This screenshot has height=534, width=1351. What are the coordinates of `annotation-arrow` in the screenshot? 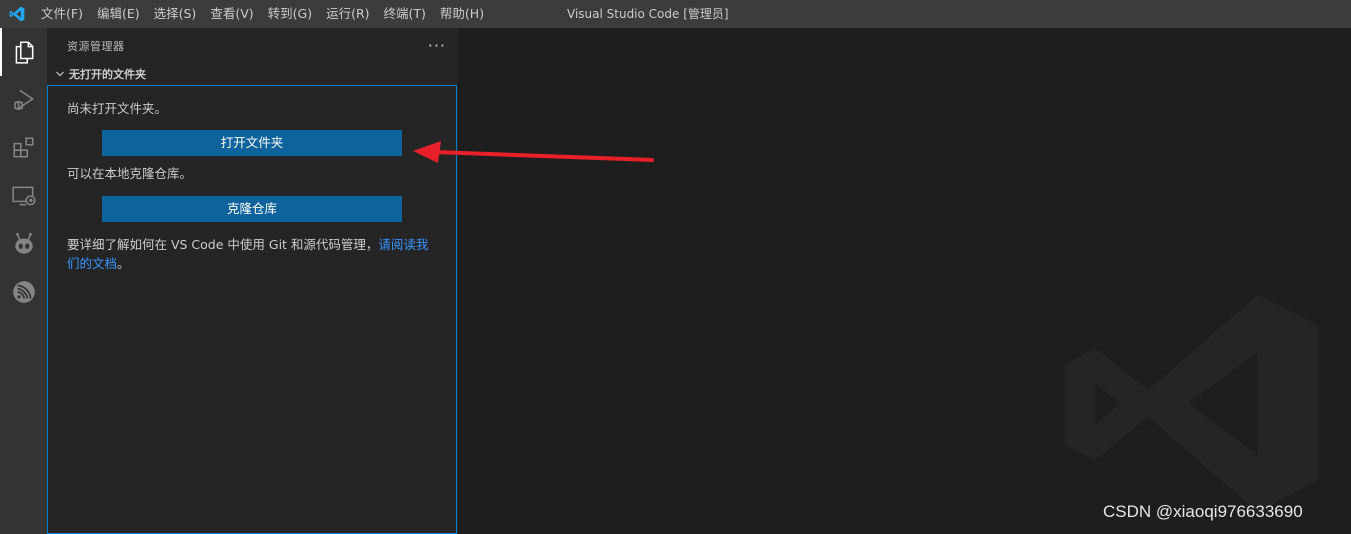 It's located at (533, 152).